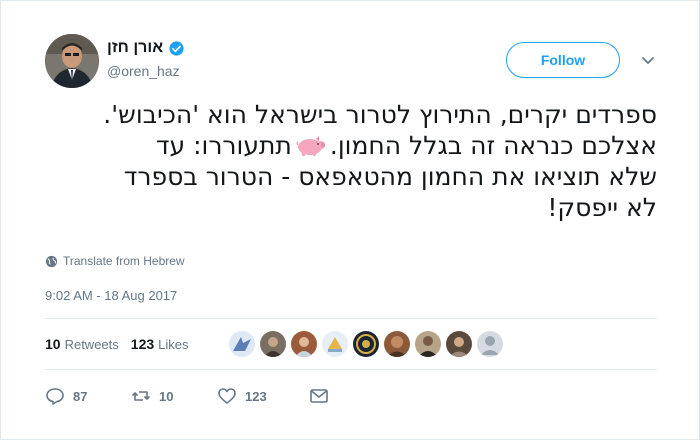  Describe the element at coordinates (176, 48) in the screenshot. I see `verified-badge-icon` at that location.